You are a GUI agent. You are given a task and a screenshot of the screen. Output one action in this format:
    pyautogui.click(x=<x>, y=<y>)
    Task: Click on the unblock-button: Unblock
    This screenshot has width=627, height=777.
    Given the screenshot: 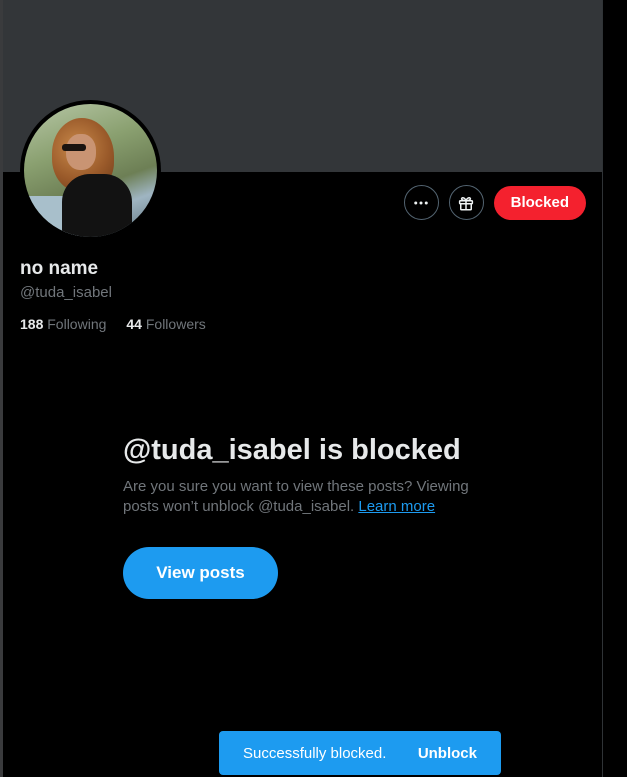 What is the action you would take?
    pyautogui.click(x=447, y=753)
    